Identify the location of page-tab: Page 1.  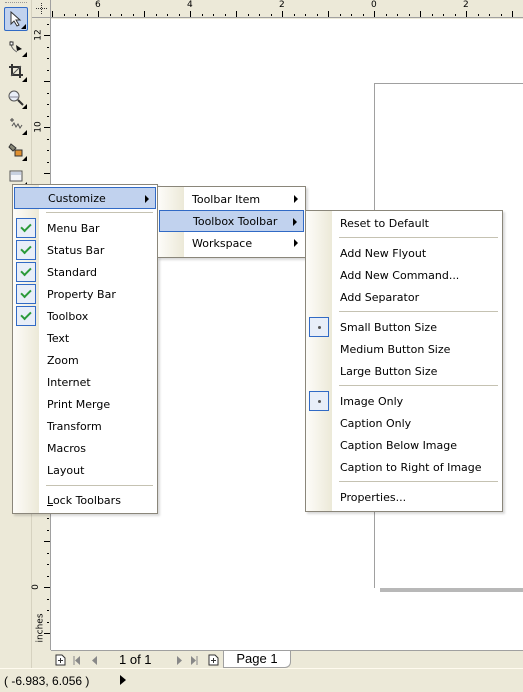
(257, 659).